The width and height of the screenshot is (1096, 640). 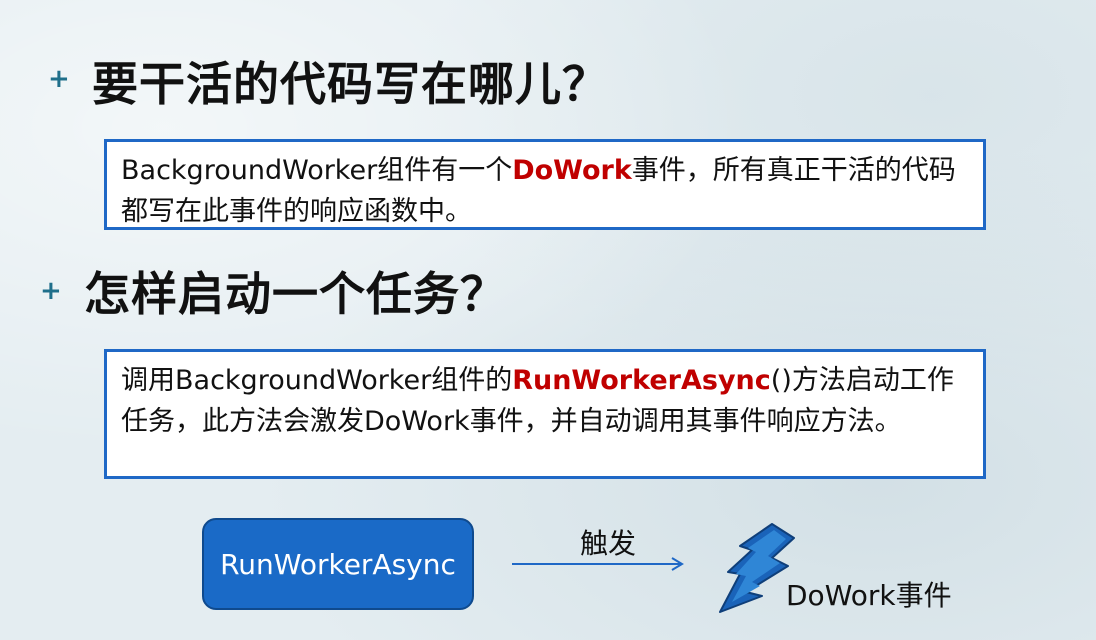 I want to click on runworkerasync-button-label: RunWorkerAsync, so click(x=338, y=564).